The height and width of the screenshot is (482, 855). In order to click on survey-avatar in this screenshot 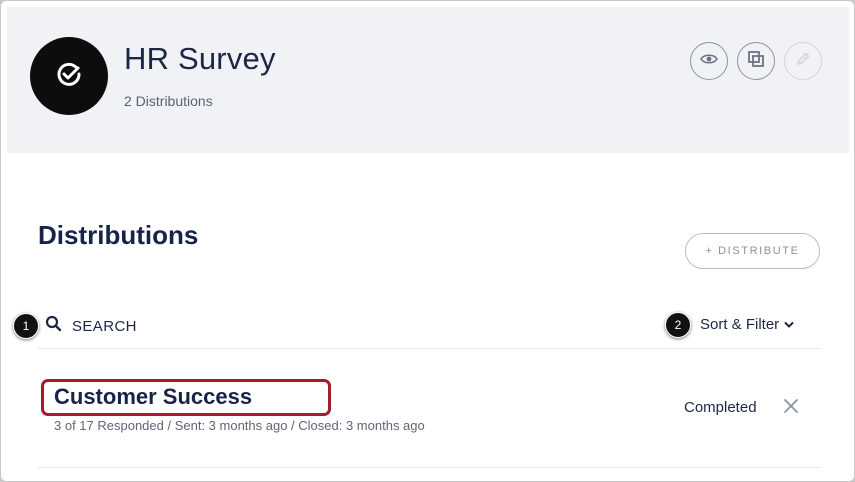, I will do `click(69, 76)`.